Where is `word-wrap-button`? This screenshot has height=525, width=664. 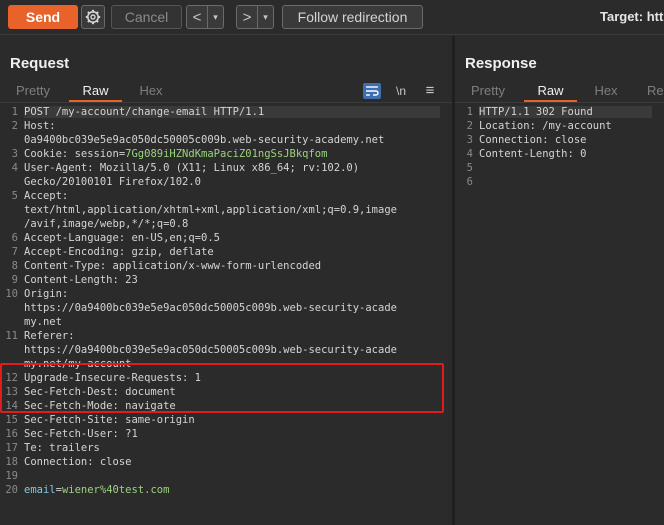
word-wrap-button is located at coordinates (372, 91).